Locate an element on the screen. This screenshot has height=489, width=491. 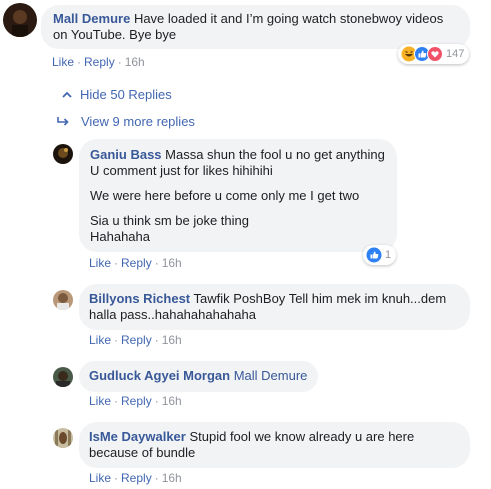
comment-text: halla pass..hahahahahahaha is located at coordinates (172, 314).